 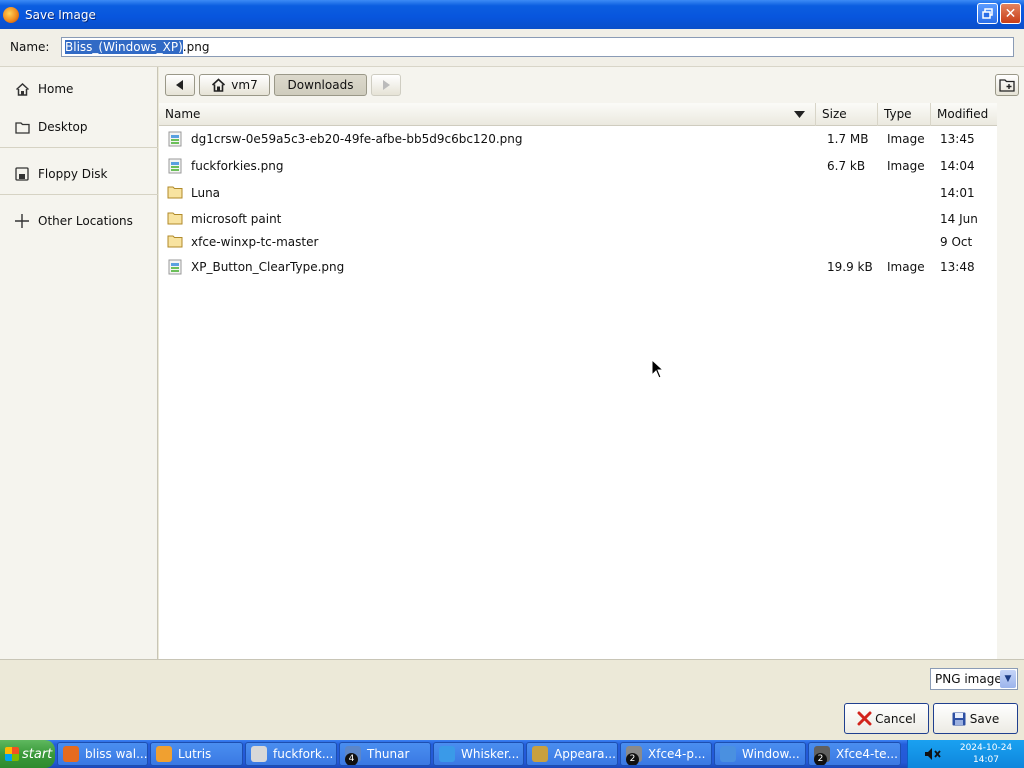 I want to click on sidebar-item-floppy-disk: Floppy Disk, so click(x=79, y=174).